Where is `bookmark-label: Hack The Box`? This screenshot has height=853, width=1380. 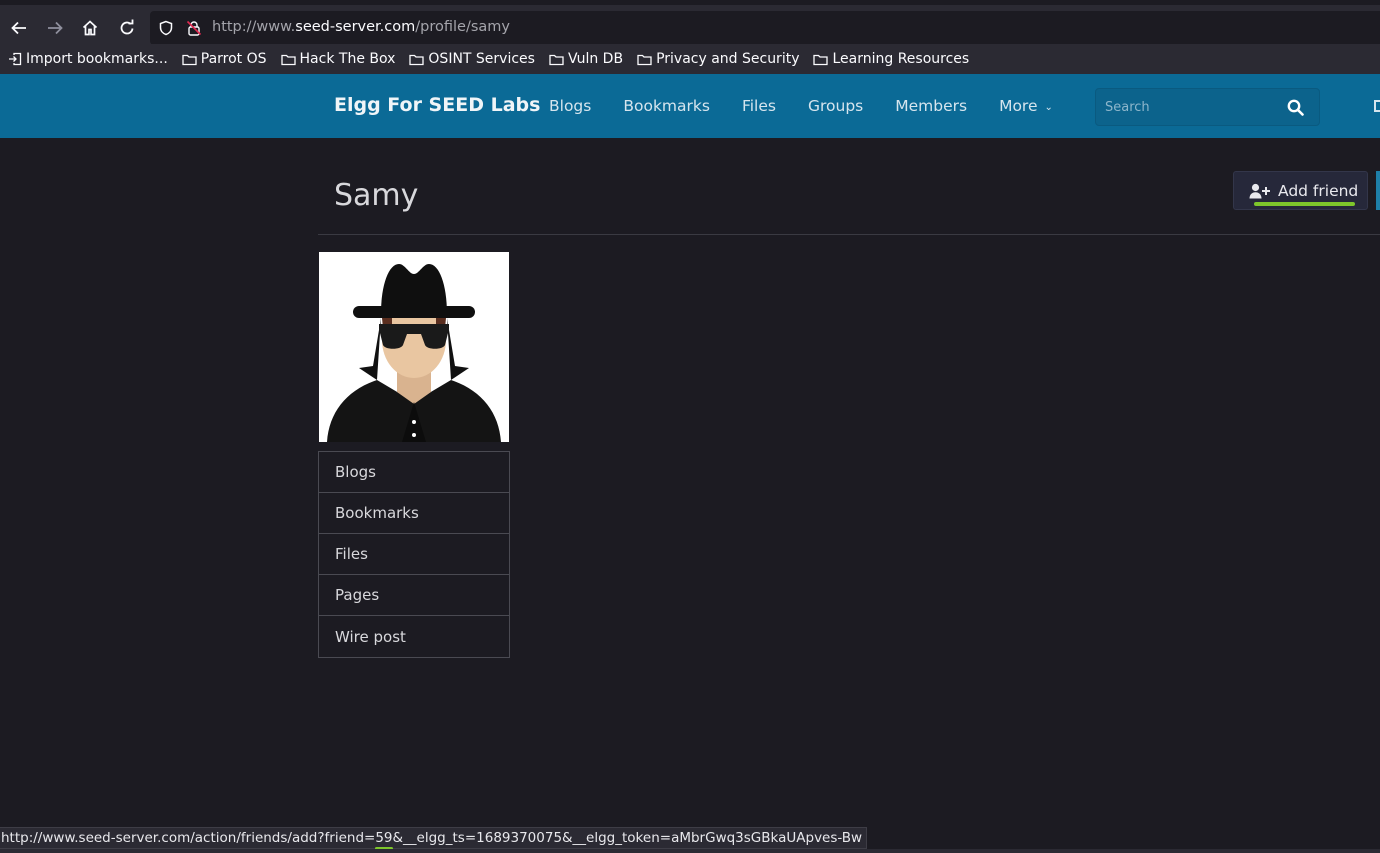
bookmark-label: Hack The Box is located at coordinates (347, 59).